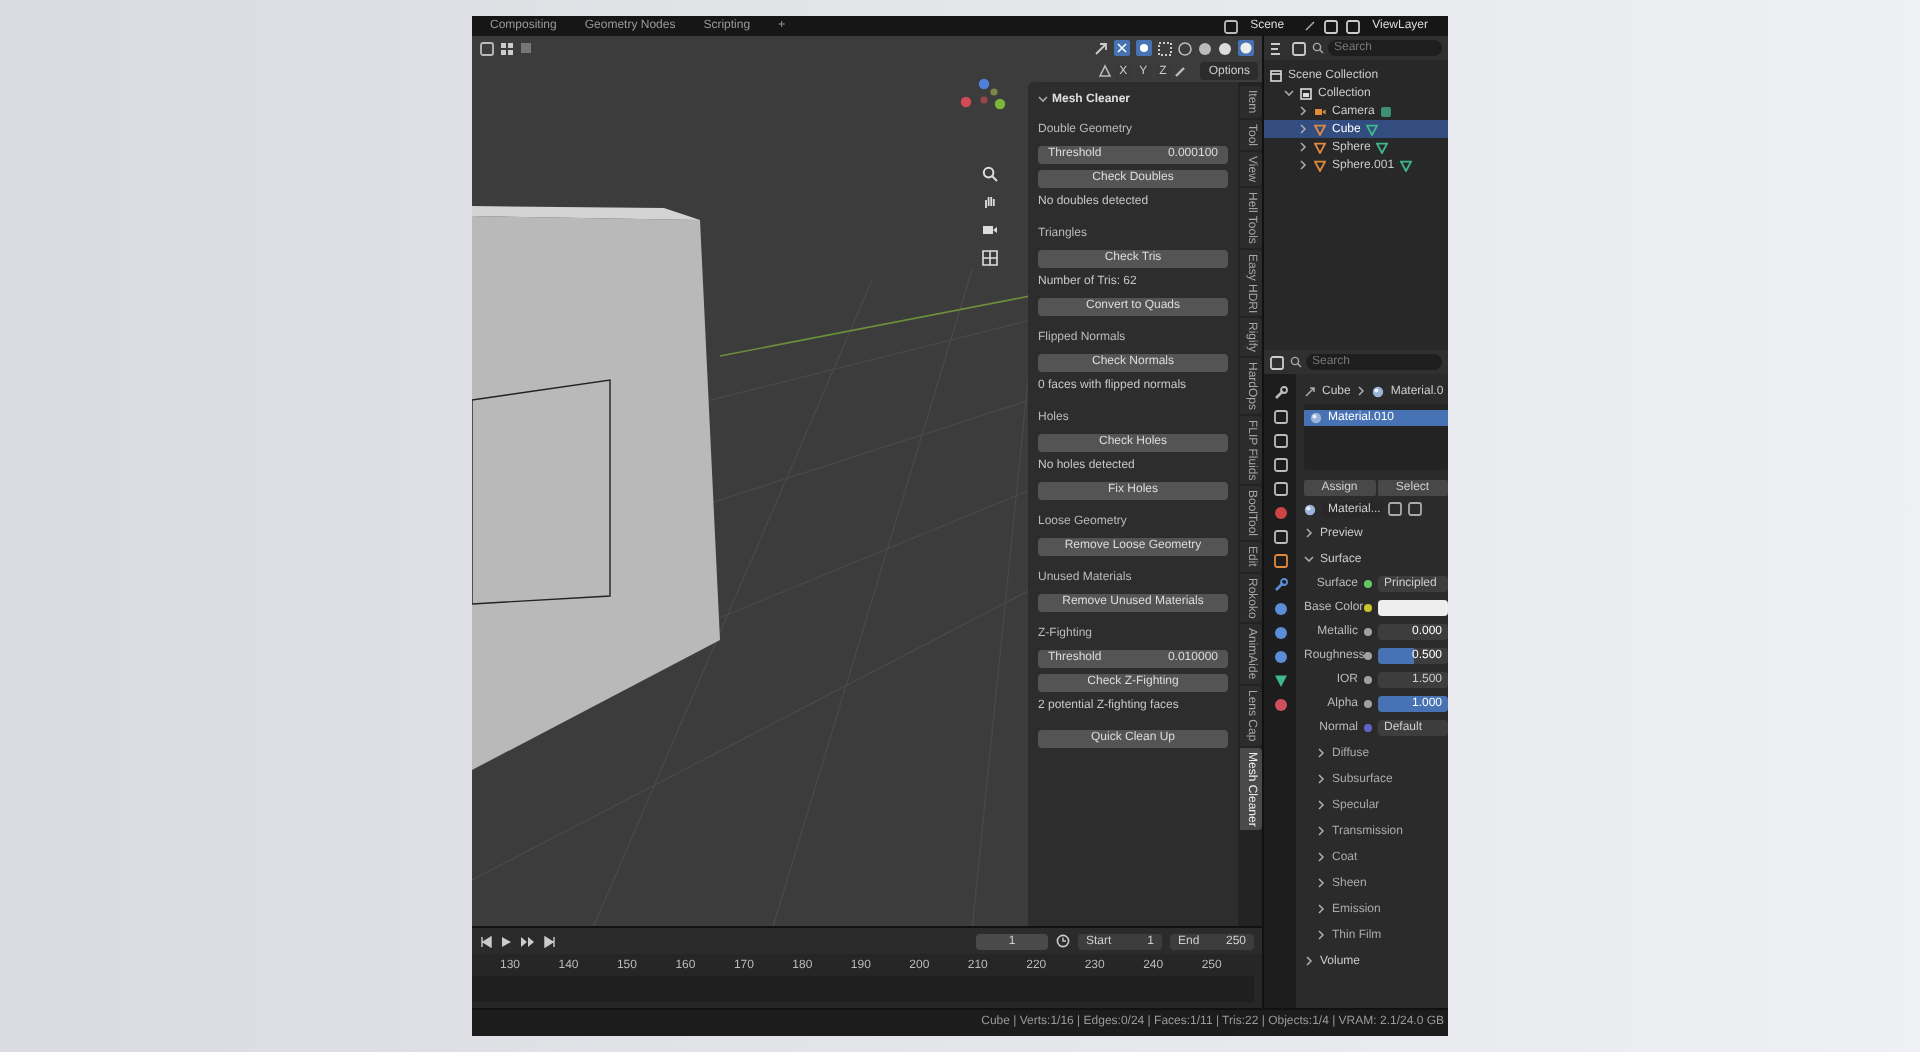  I want to click on solid-sphere-icon, so click(1205, 48).